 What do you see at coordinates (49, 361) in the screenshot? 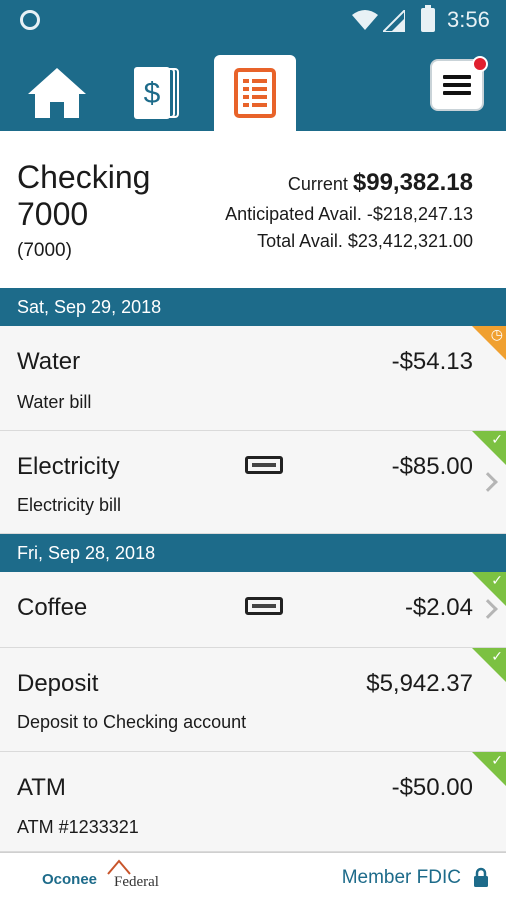
I see `transaction-name: Water` at bounding box center [49, 361].